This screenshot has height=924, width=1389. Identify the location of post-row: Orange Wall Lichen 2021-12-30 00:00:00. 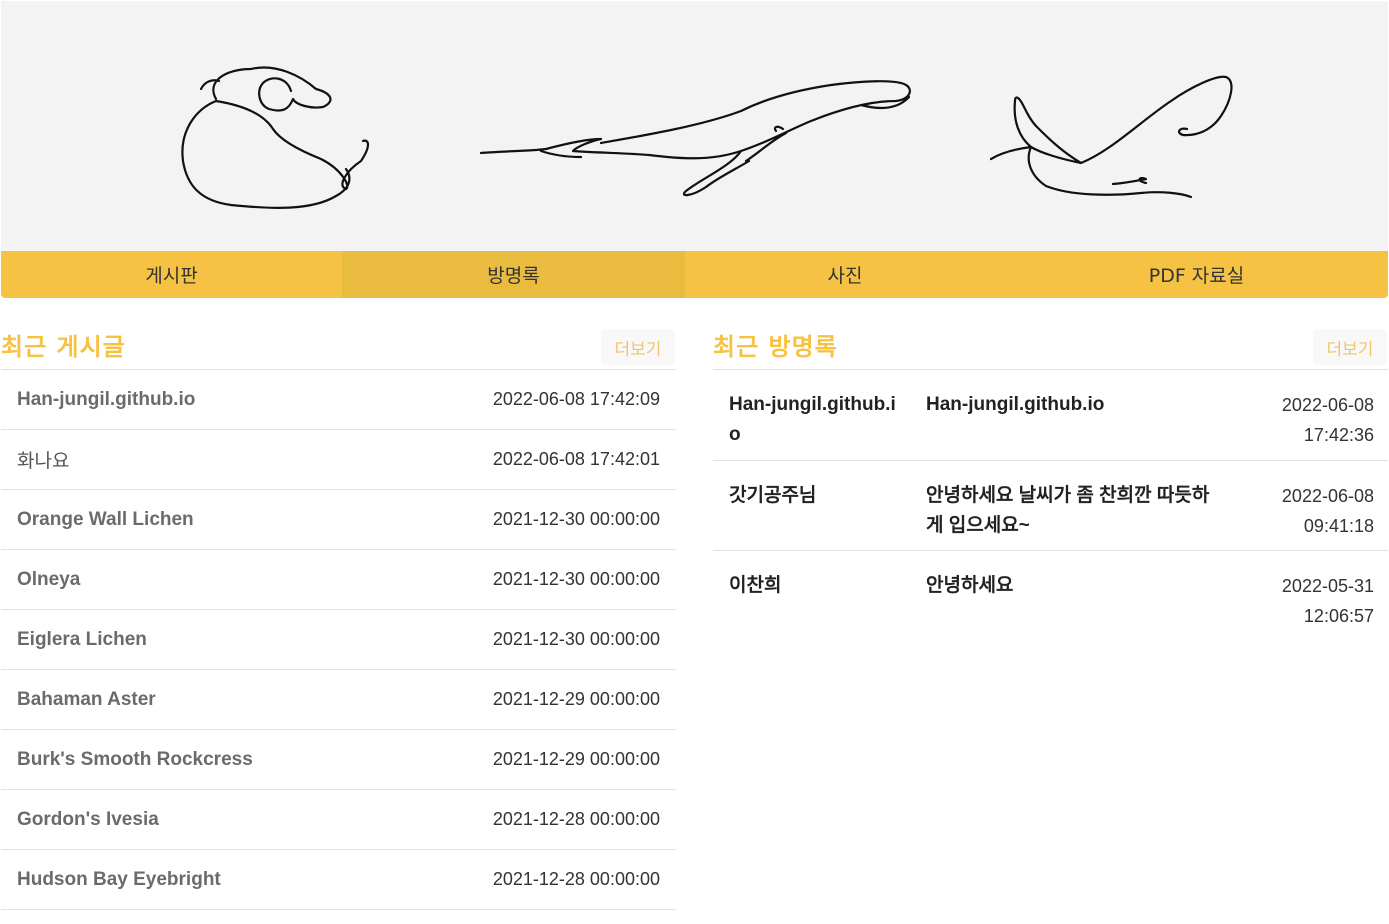
(338, 520).